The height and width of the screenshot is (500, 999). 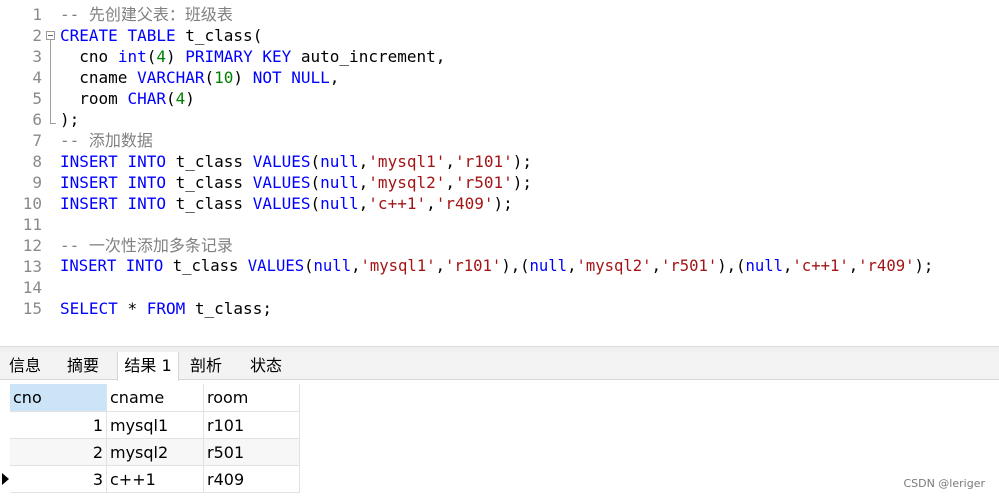 I want to click on code-line-7: -- 添加数据, so click(x=106, y=140).